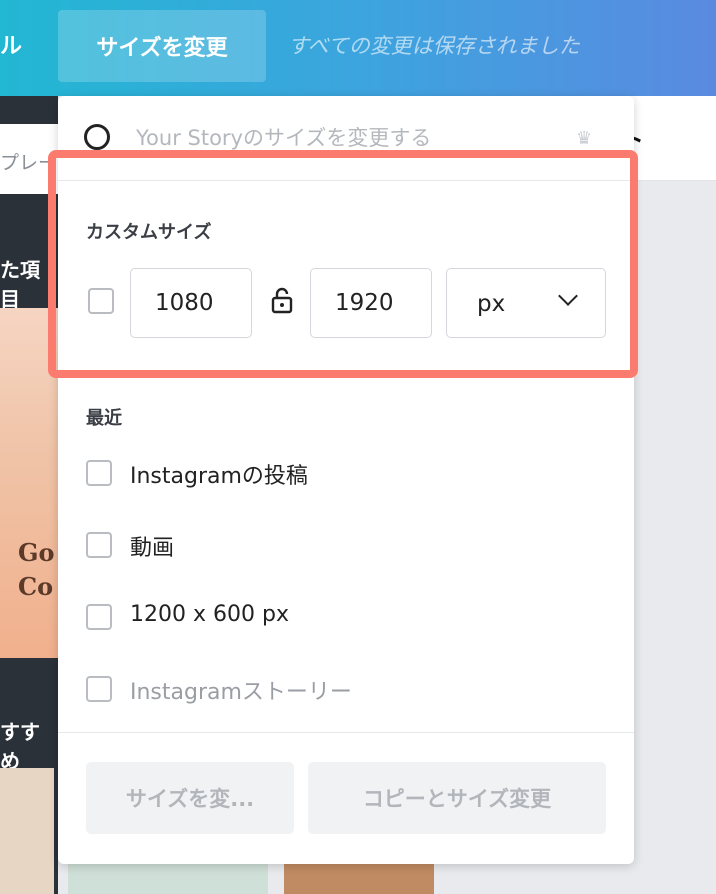  I want to click on recent-item-video: 動画, so click(346, 545).